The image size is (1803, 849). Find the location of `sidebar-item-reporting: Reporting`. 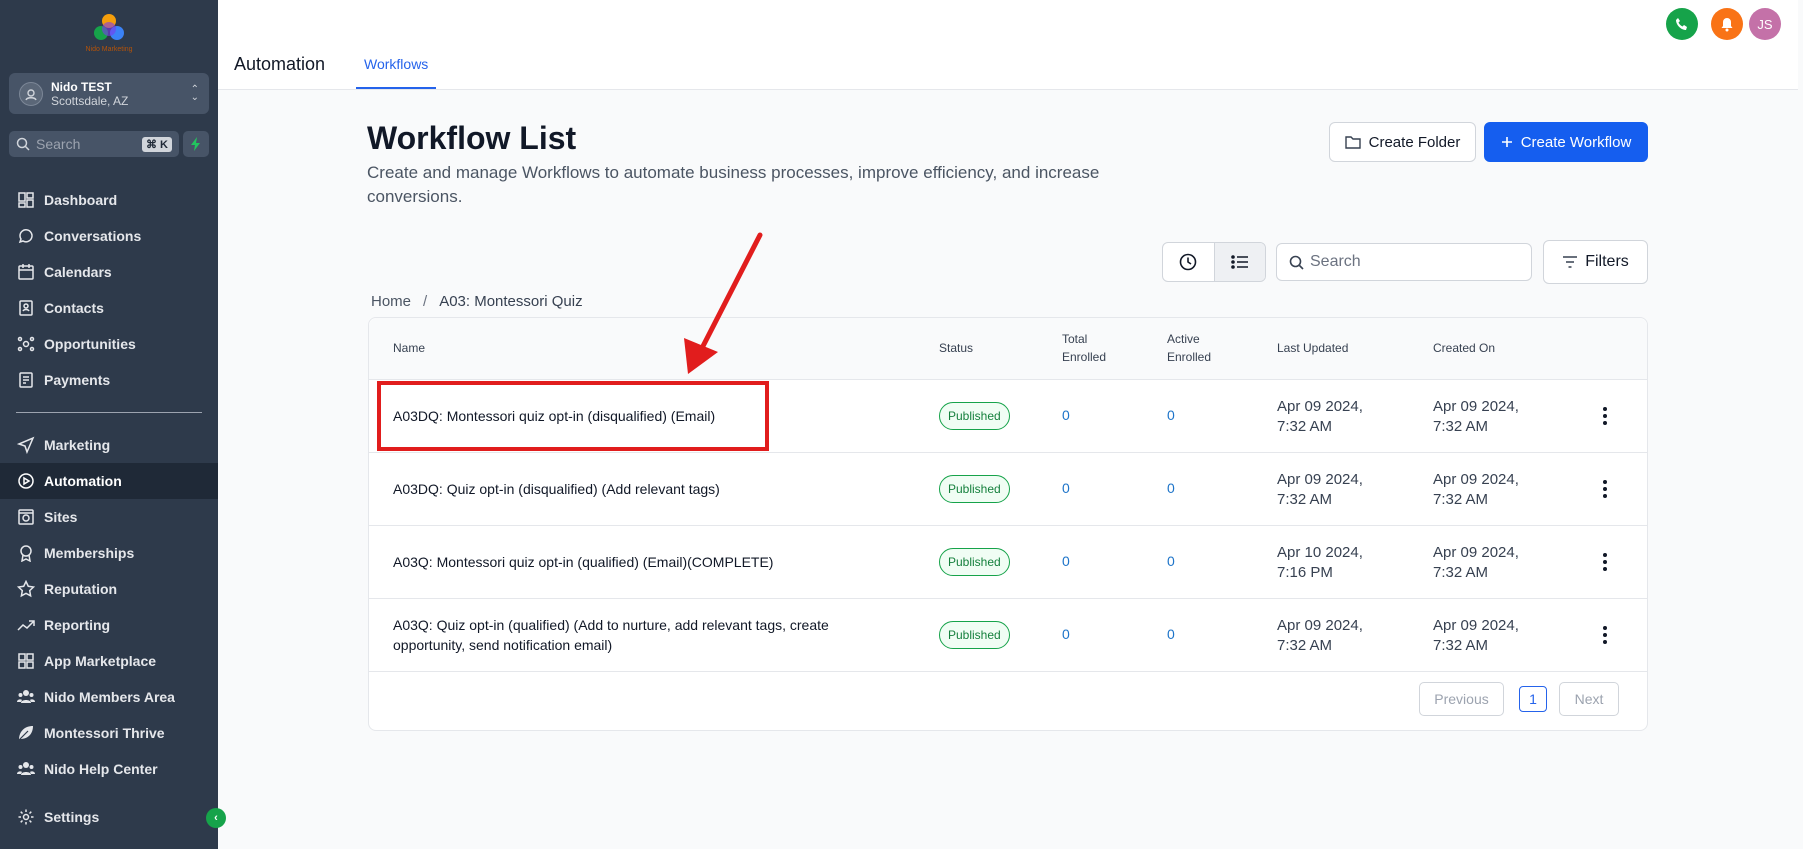

sidebar-item-reporting: Reporting is located at coordinates (109, 625).